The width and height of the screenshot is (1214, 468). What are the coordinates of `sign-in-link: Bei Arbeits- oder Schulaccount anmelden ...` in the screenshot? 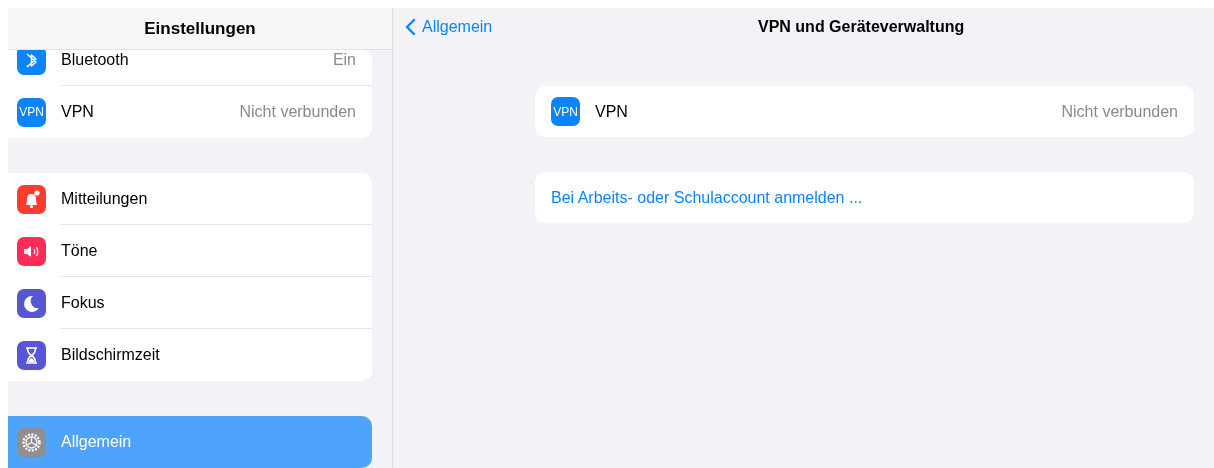 It's located at (864, 197).